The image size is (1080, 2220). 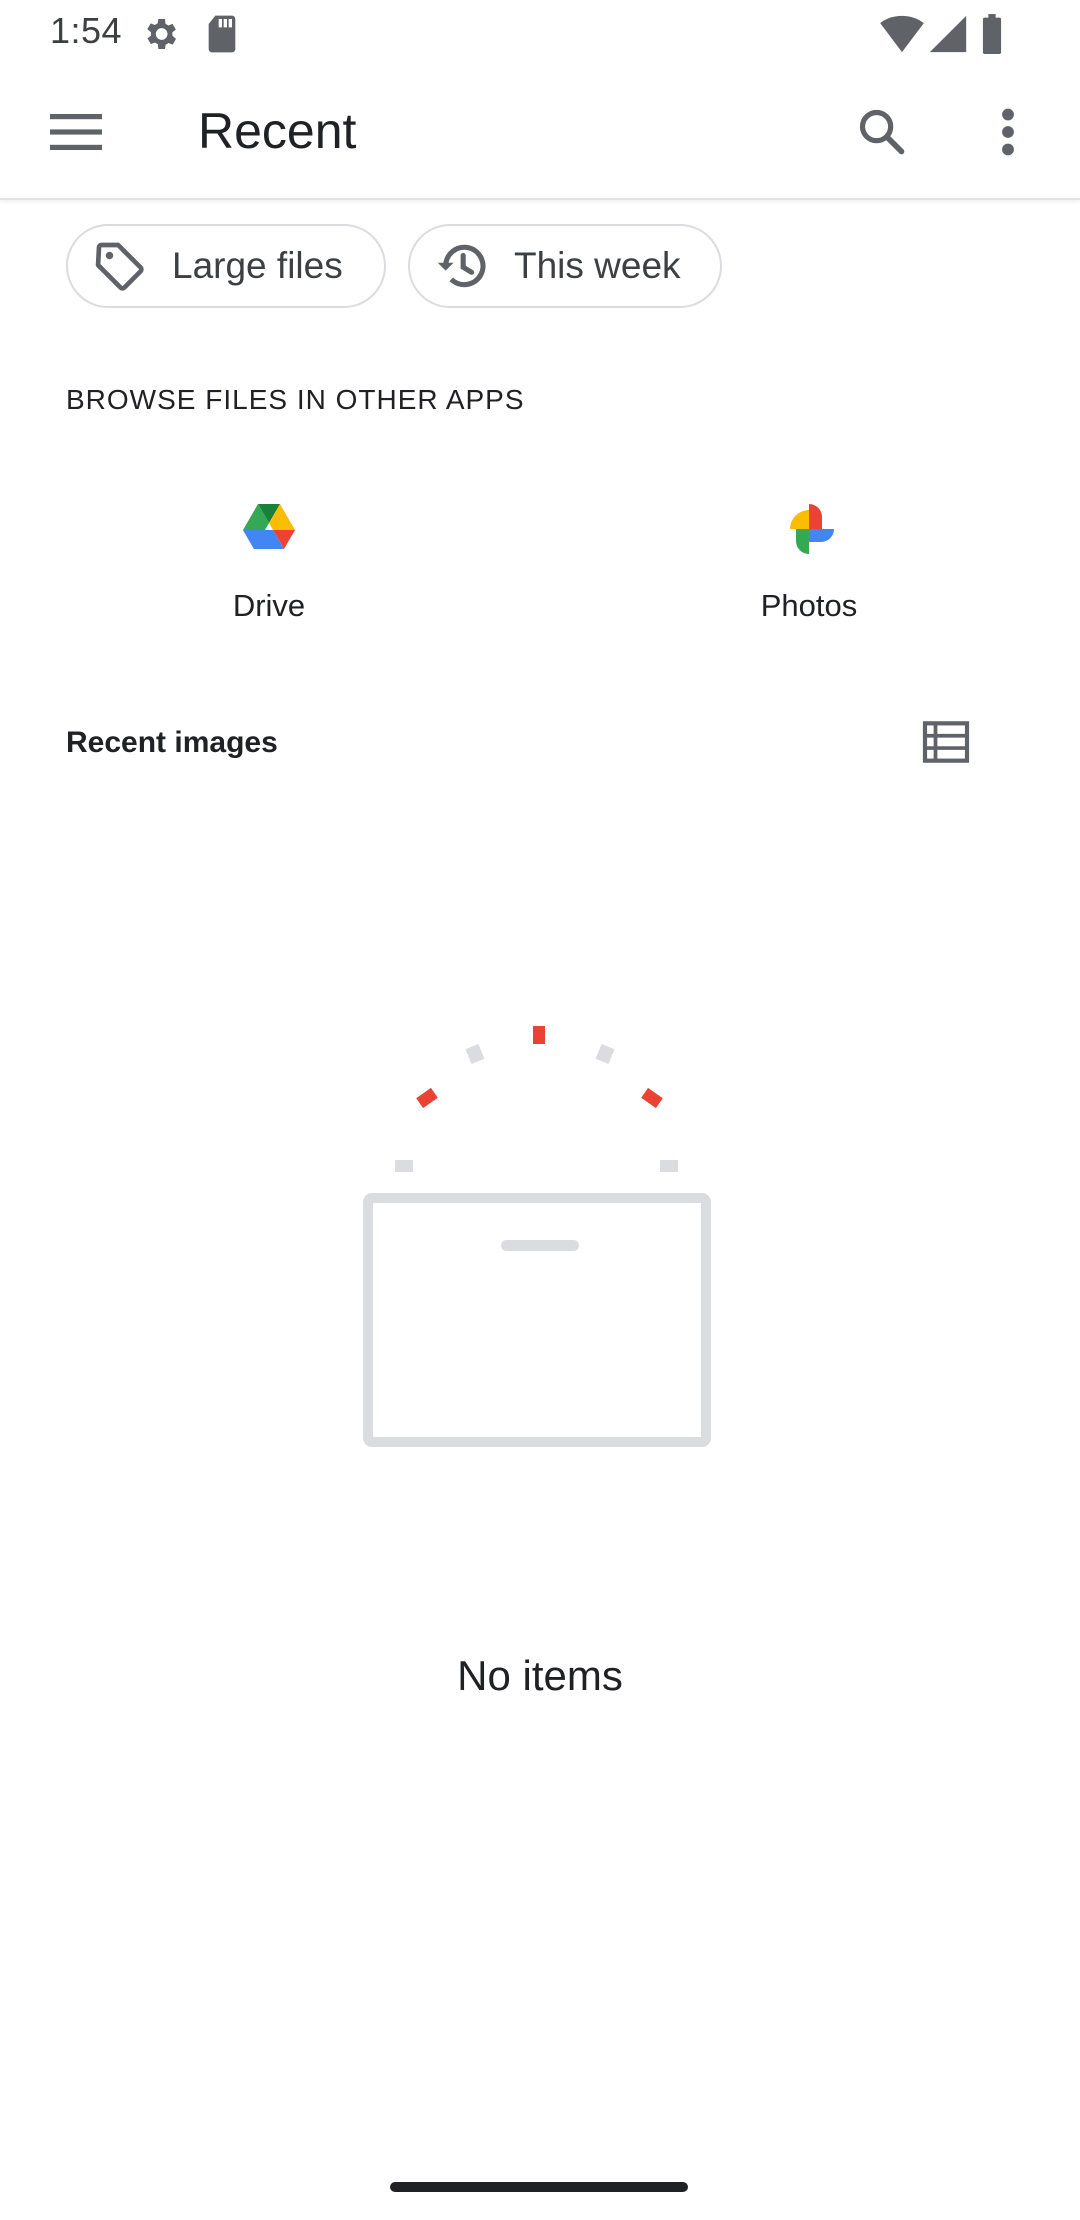 I want to click on menu-button, so click(x=76, y=132).